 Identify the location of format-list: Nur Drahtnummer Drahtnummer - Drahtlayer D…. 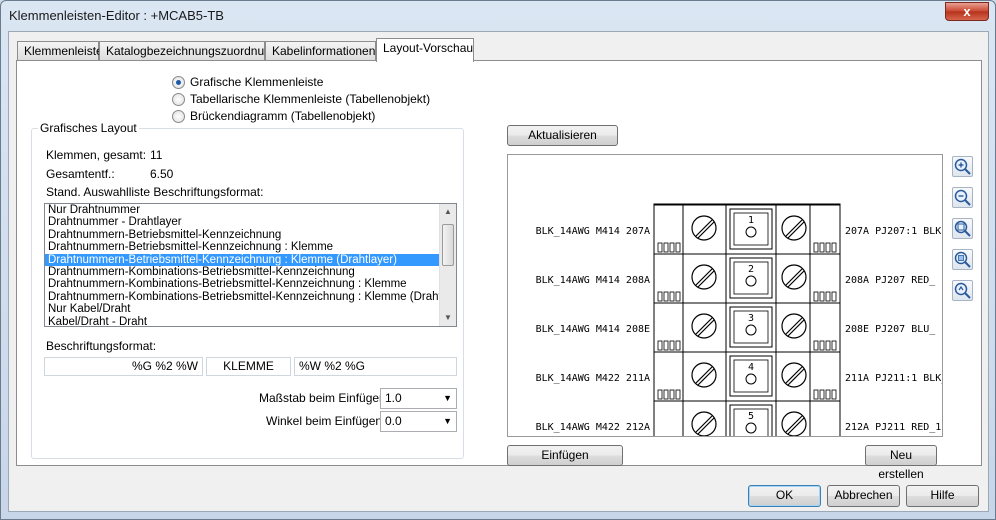
(250, 265).